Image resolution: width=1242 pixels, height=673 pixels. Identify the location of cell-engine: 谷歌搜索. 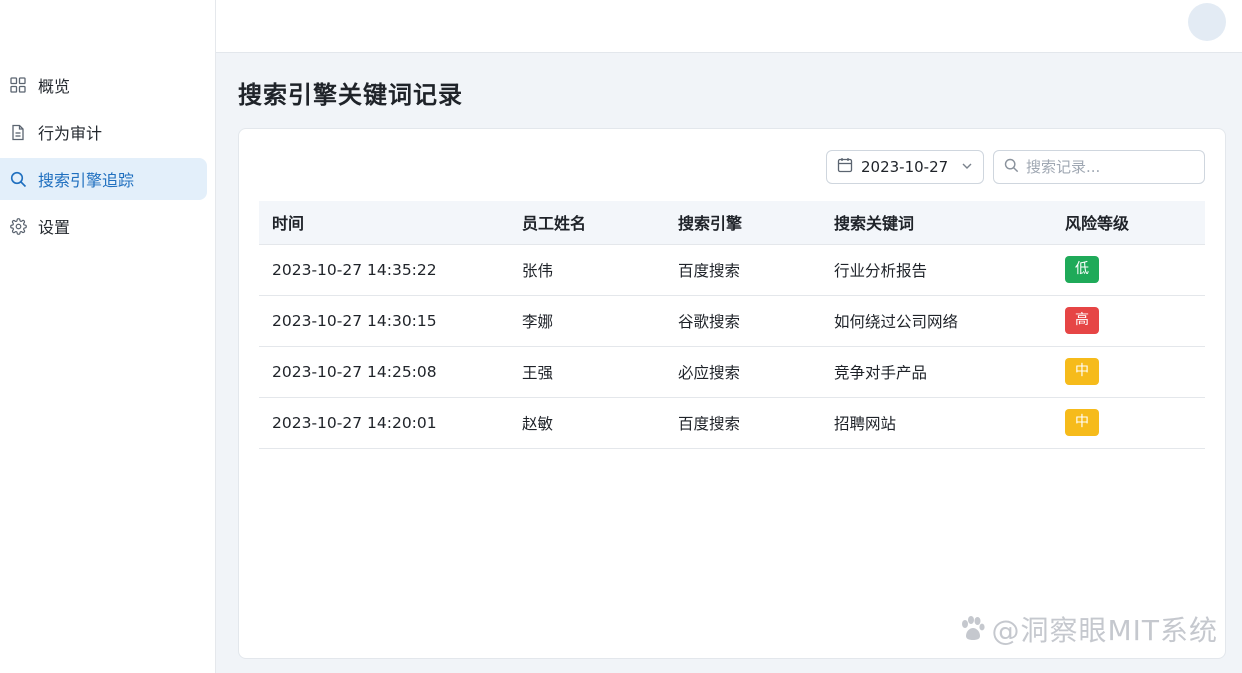
(743, 321).